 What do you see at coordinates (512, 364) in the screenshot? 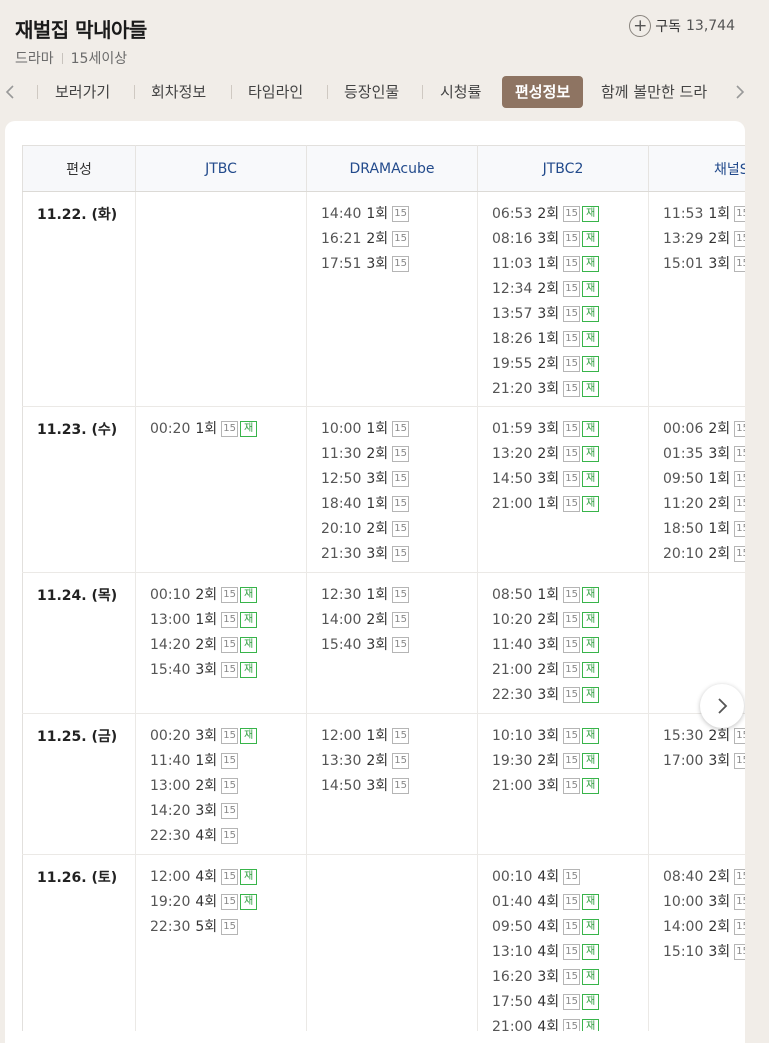
I see `broadcast-time: 19:55` at bounding box center [512, 364].